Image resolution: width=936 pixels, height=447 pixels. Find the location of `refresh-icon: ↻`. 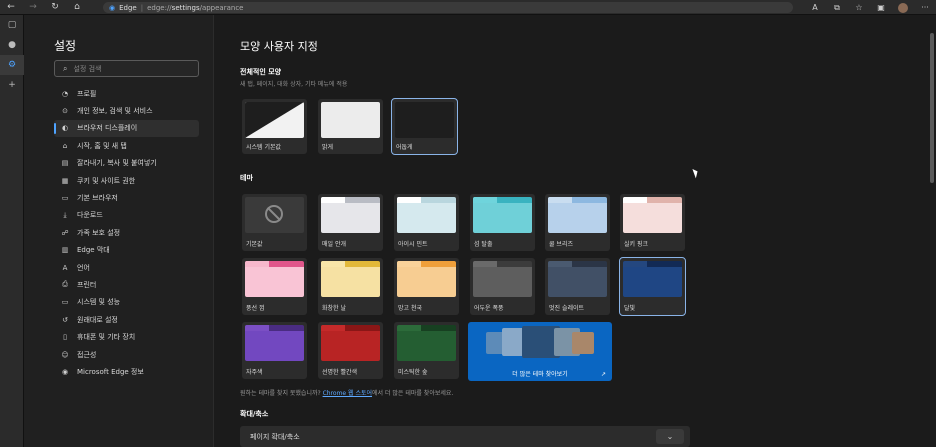

refresh-icon: ↻ is located at coordinates (55, 7).